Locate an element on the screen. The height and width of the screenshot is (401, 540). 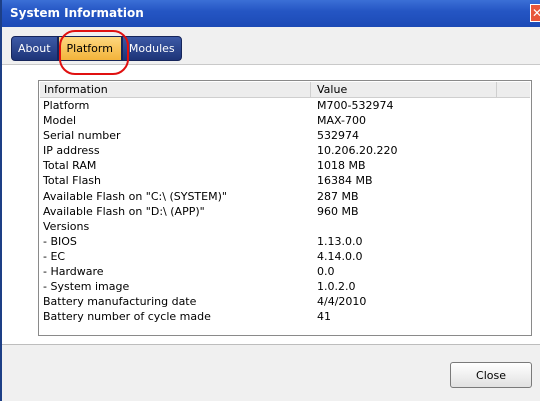
table-row: Available Flash on "D:\ (APP)" 960 MB is located at coordinates (286, 211).